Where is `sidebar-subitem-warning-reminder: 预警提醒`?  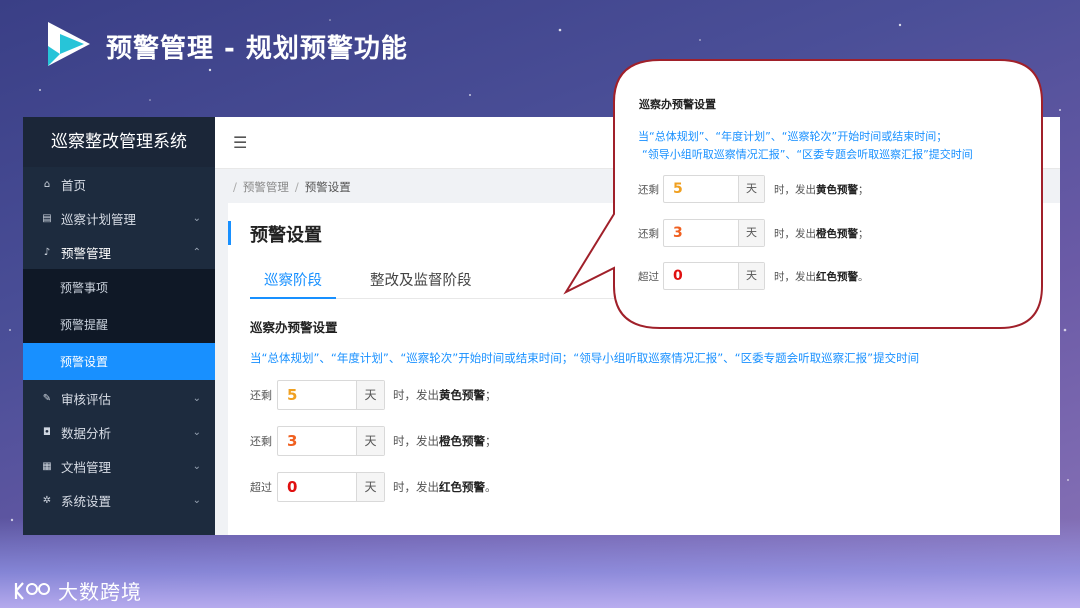 sidebar-subitem-warning-reminder: 预警提醒 is located at coordinates (119, 324).